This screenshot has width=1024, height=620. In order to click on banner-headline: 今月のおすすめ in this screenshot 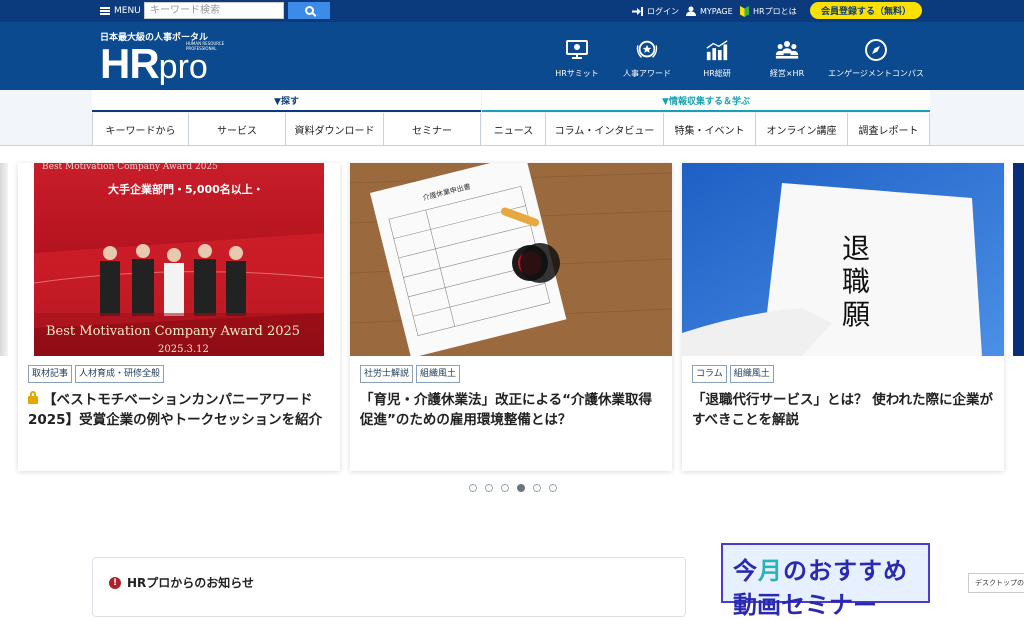, I will do `click(820, 571)`.